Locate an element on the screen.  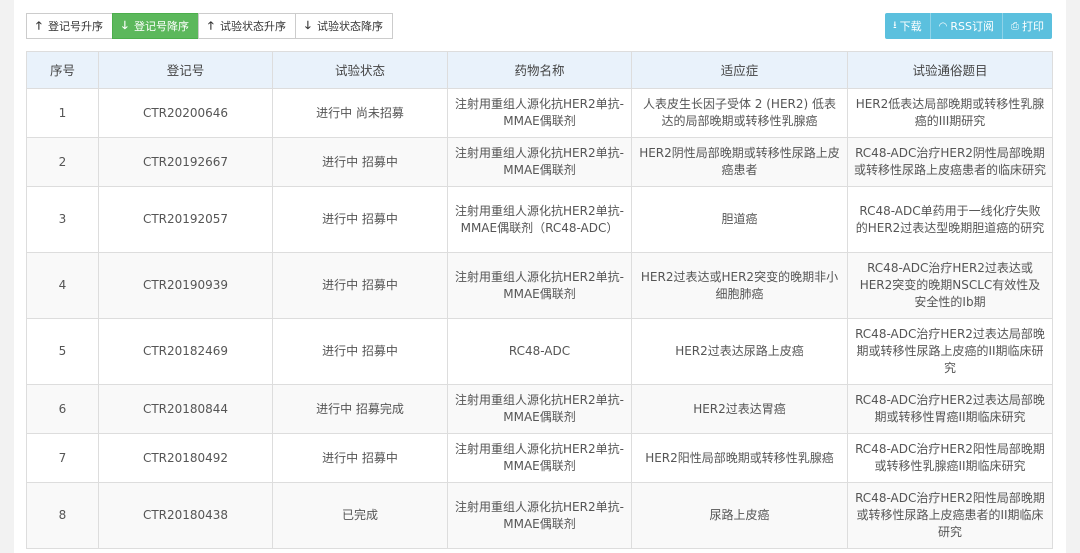
cell-indication: HER2过表达胃癌 is located at coordinates (739, 409).